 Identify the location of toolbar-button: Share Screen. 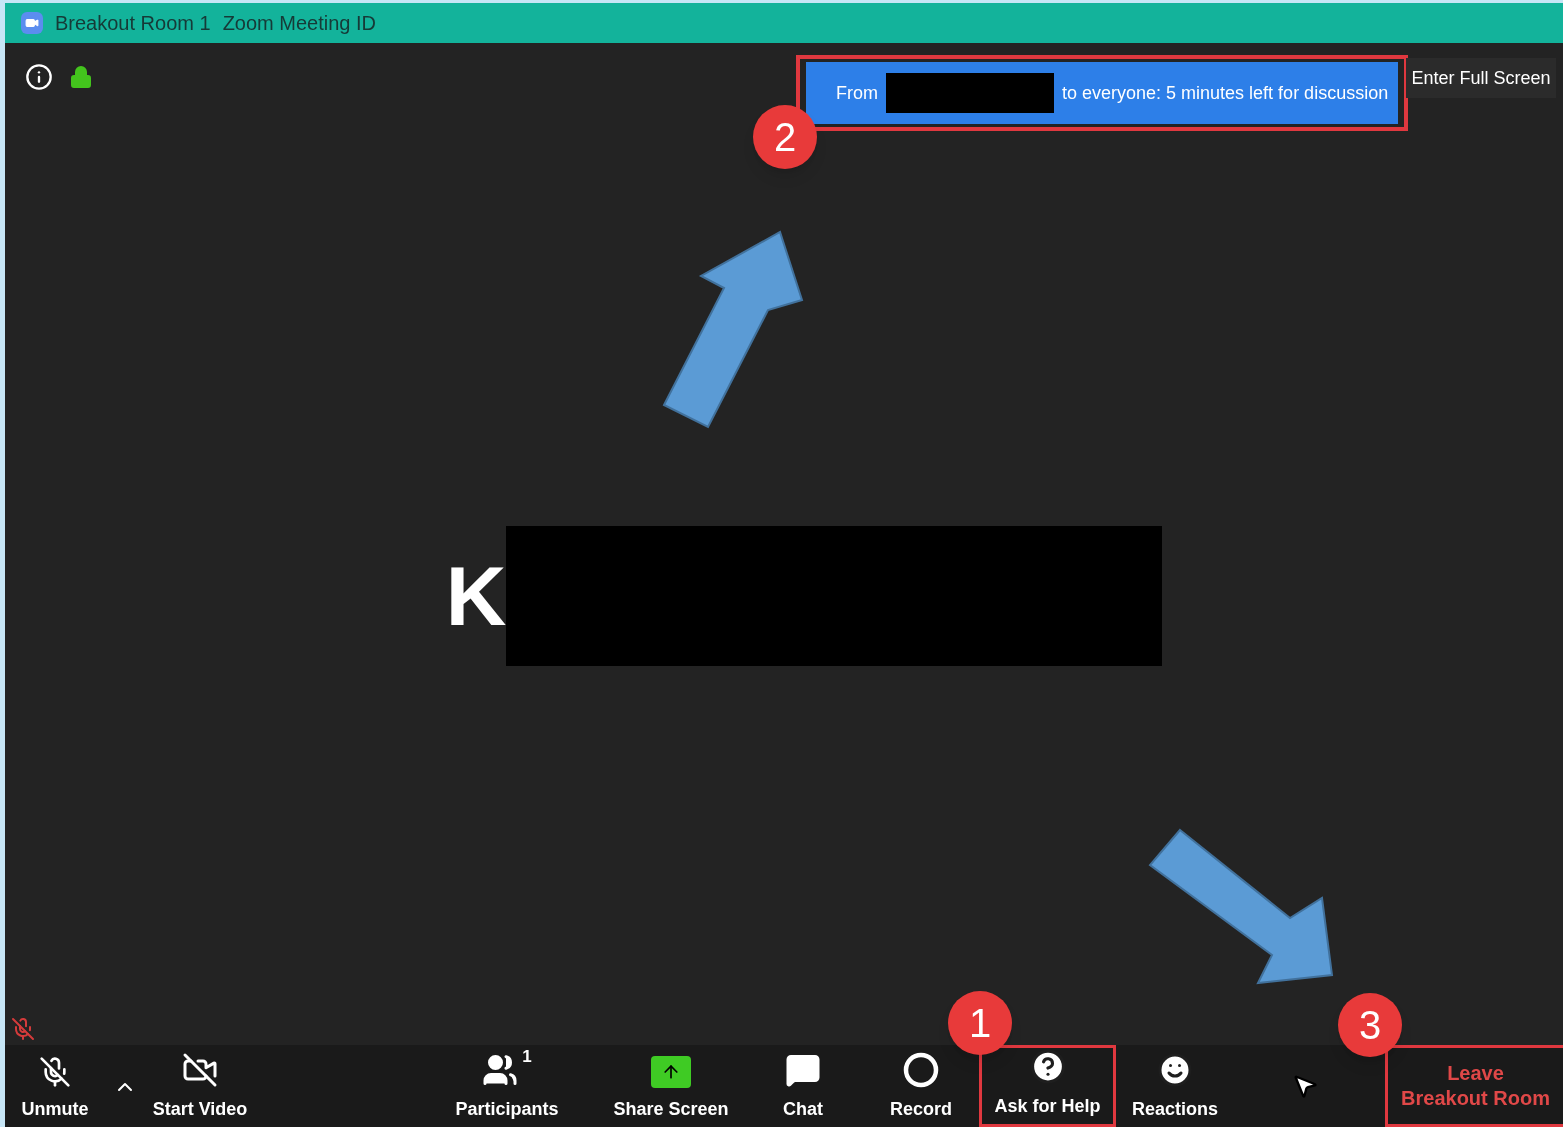
(671, 1086).